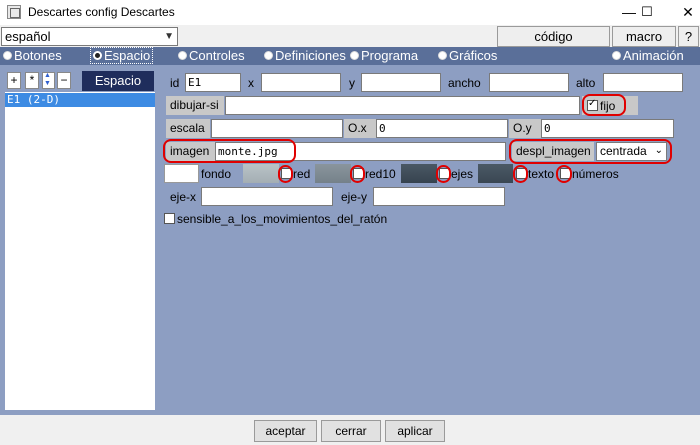 The height and width of the screenshot is (445, 700). What do you see at coordinates (553, 36) in the screenshot?
I see `code-button: código` at bounding box center [553, 36].